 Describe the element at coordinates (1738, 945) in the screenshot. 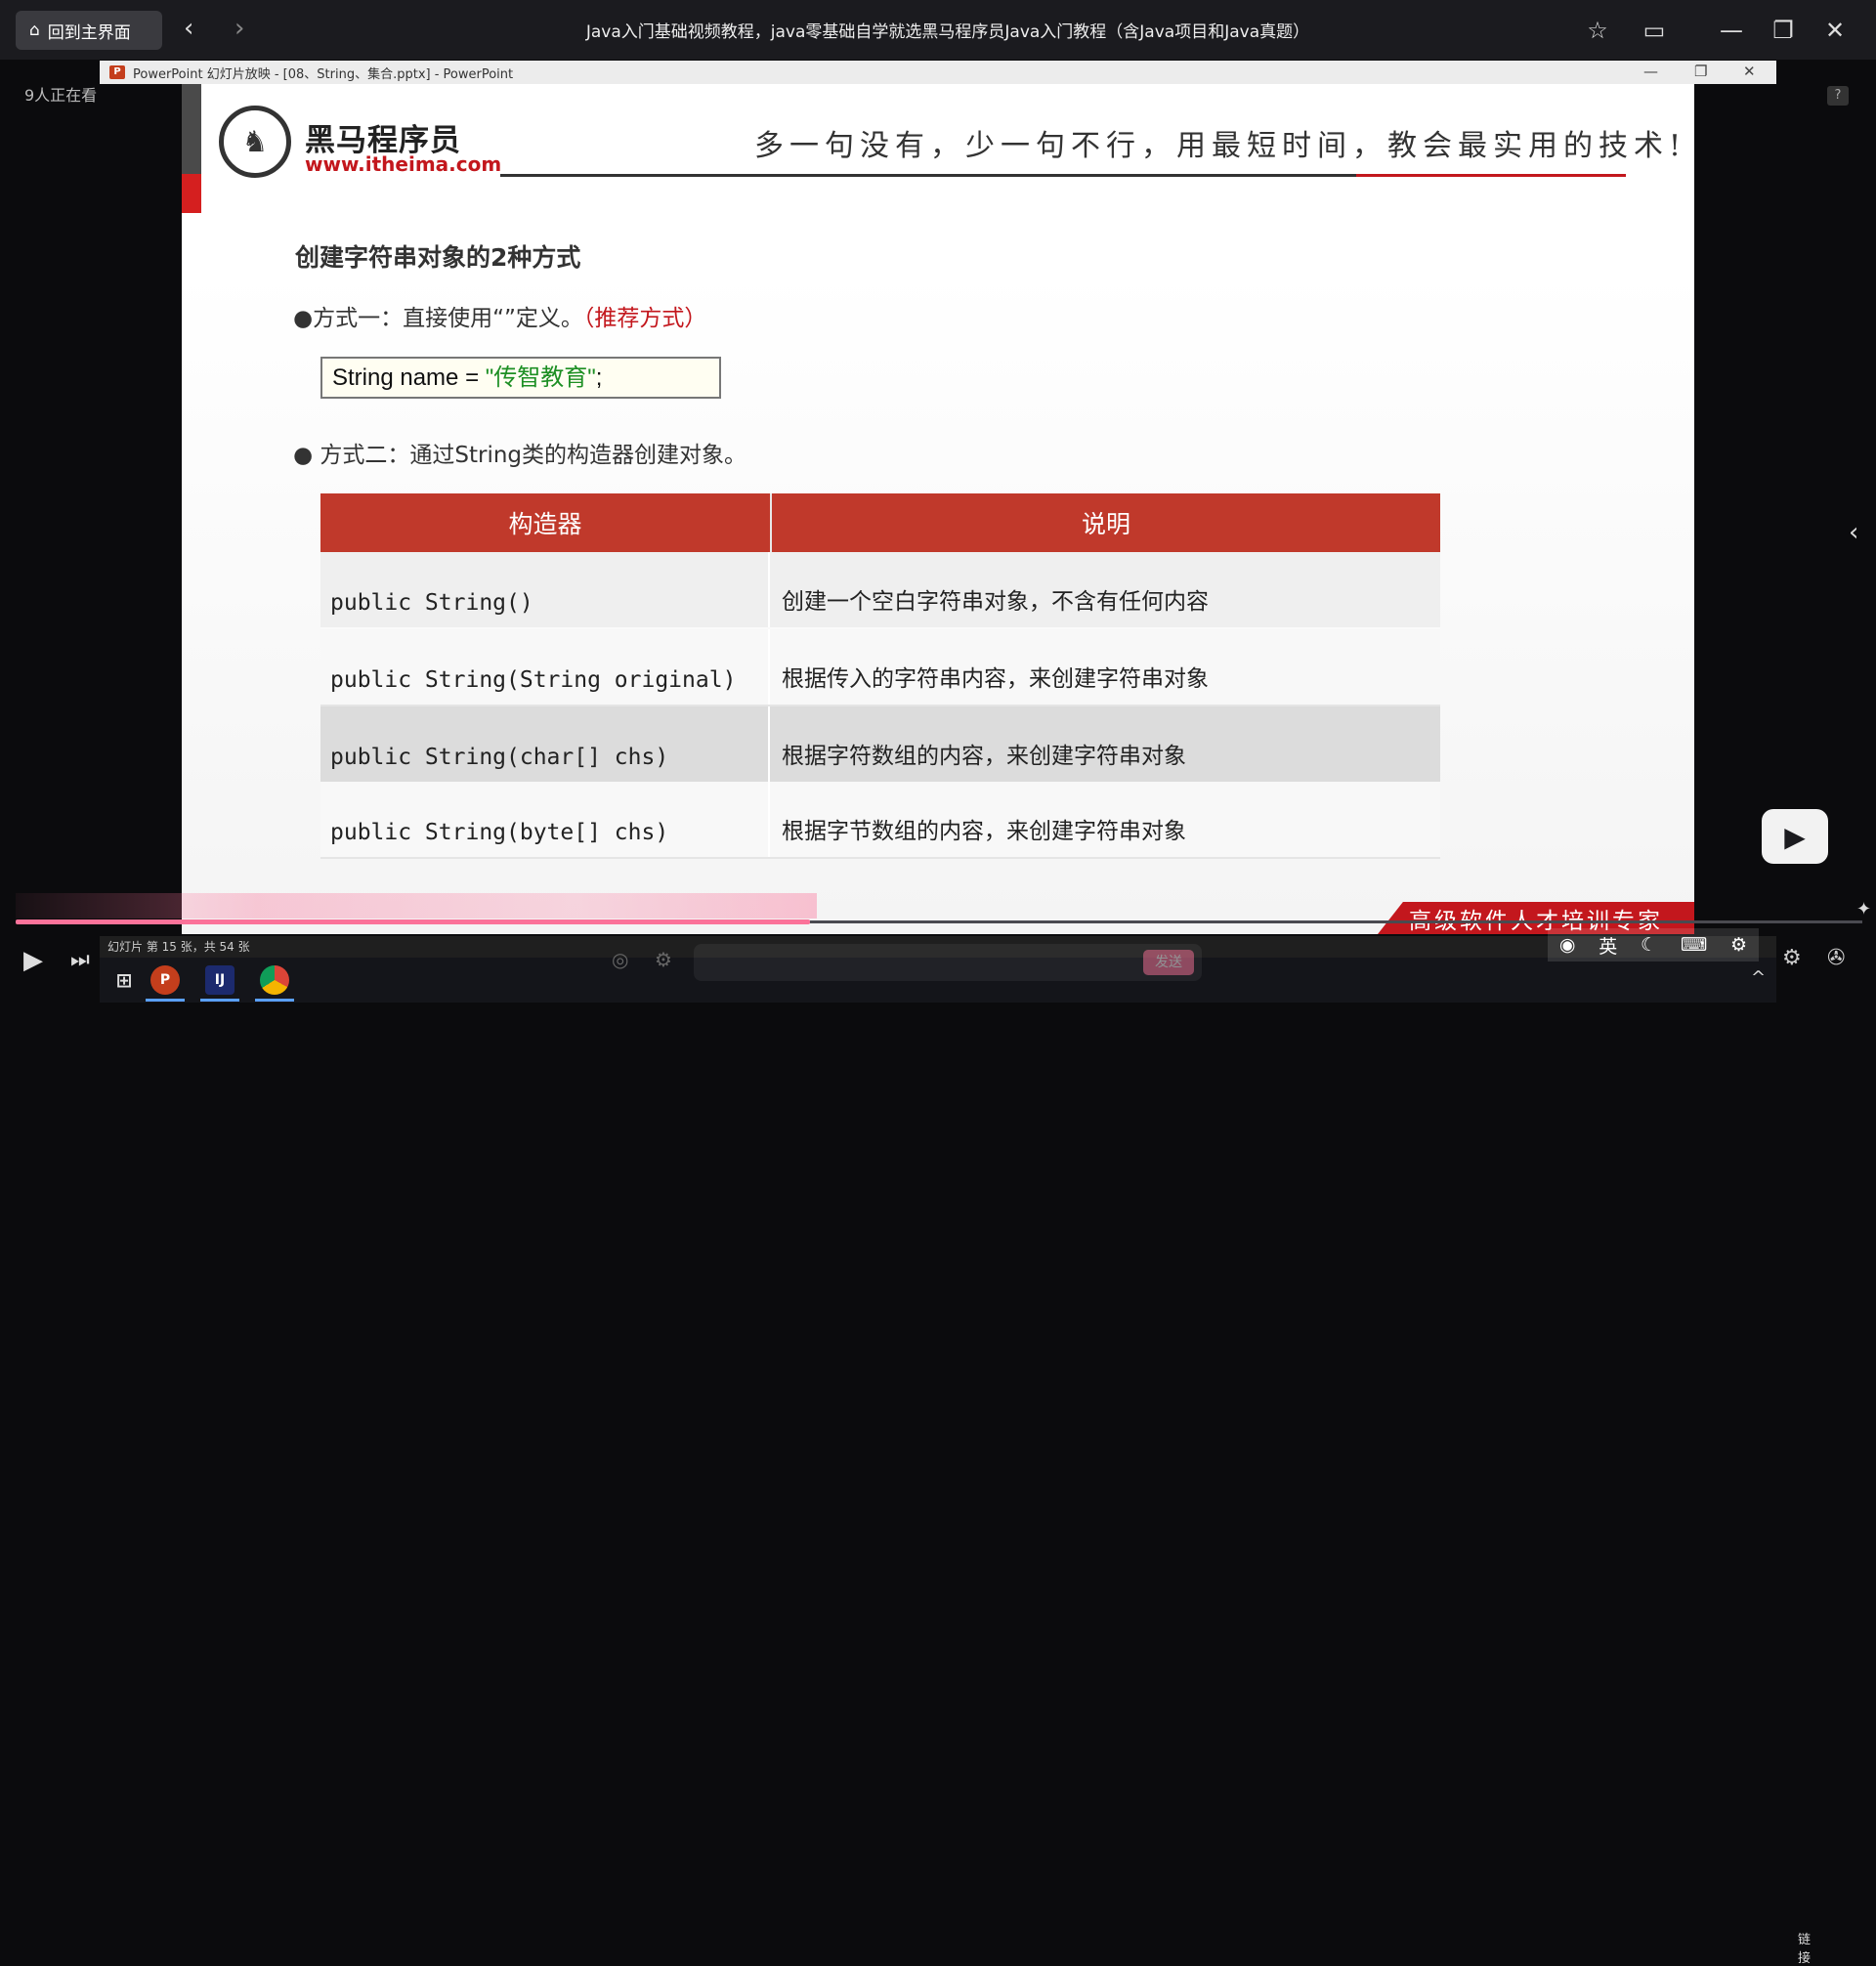

I see `settings-icon: ⚙` at that location.